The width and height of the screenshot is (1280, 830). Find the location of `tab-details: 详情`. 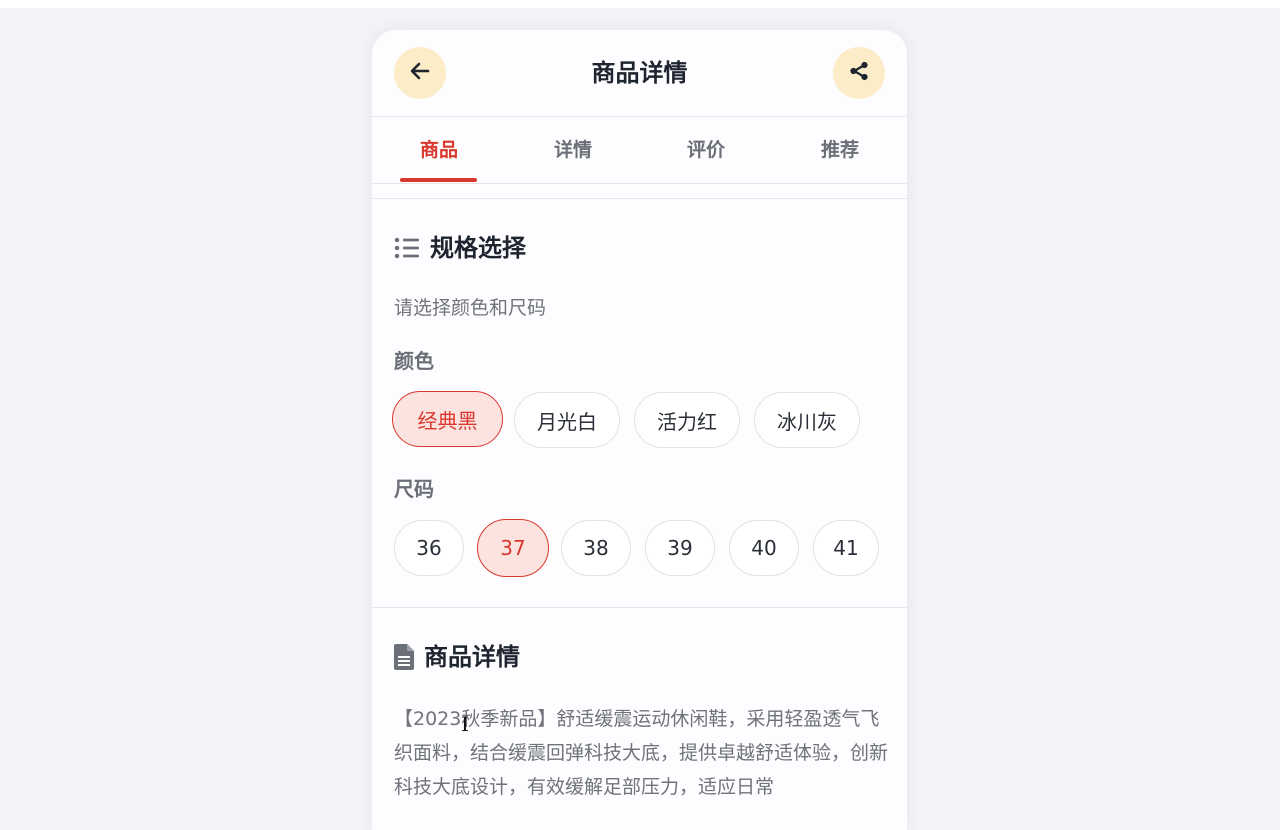

tab-details: 详情 is located at coordinates (573, 150).